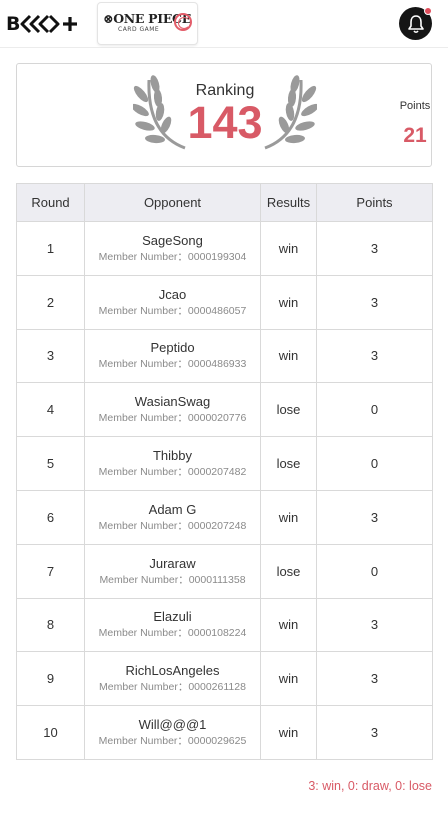  I want to click on table-row: 6 Adam G Member Number：0000207248 win 3, so click(224, 517).